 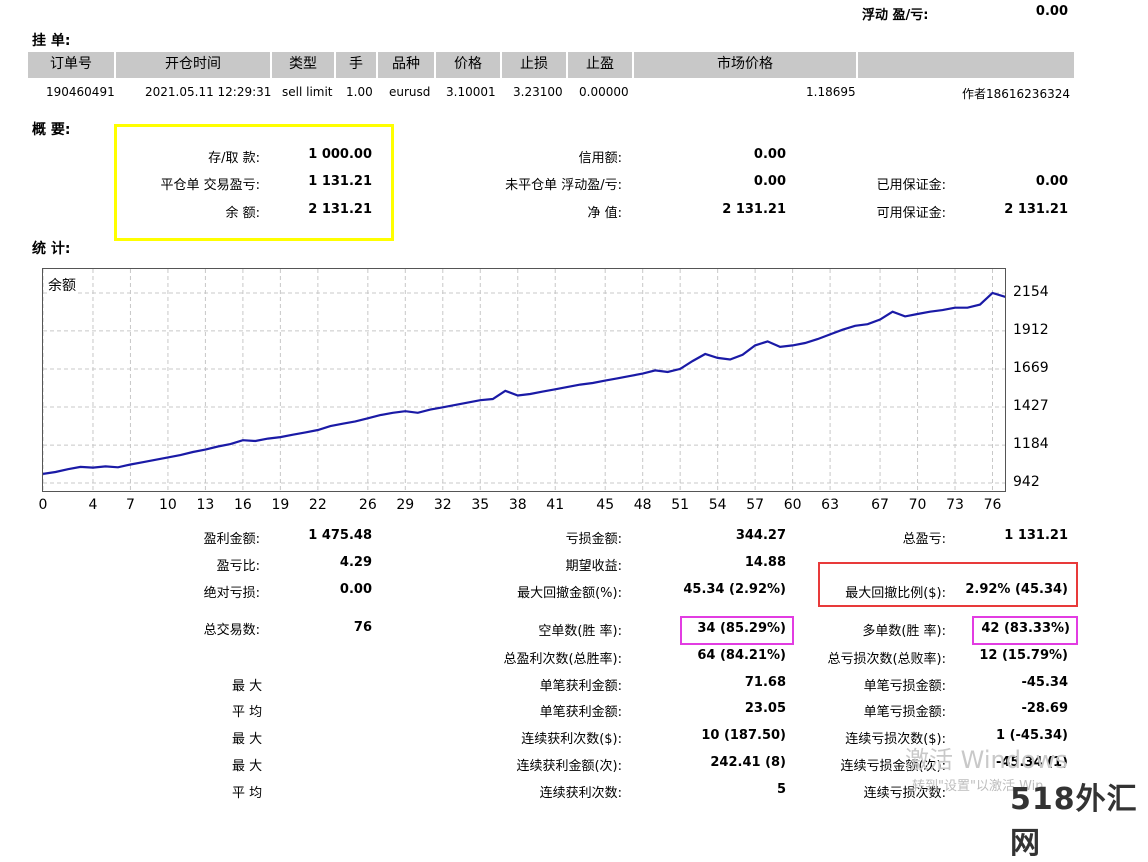 What do you see at coordinates (569, 766) in the screenshot?
I see `cons-profit-label: 连续获利金额(次):` at bounding box center [569, 766].